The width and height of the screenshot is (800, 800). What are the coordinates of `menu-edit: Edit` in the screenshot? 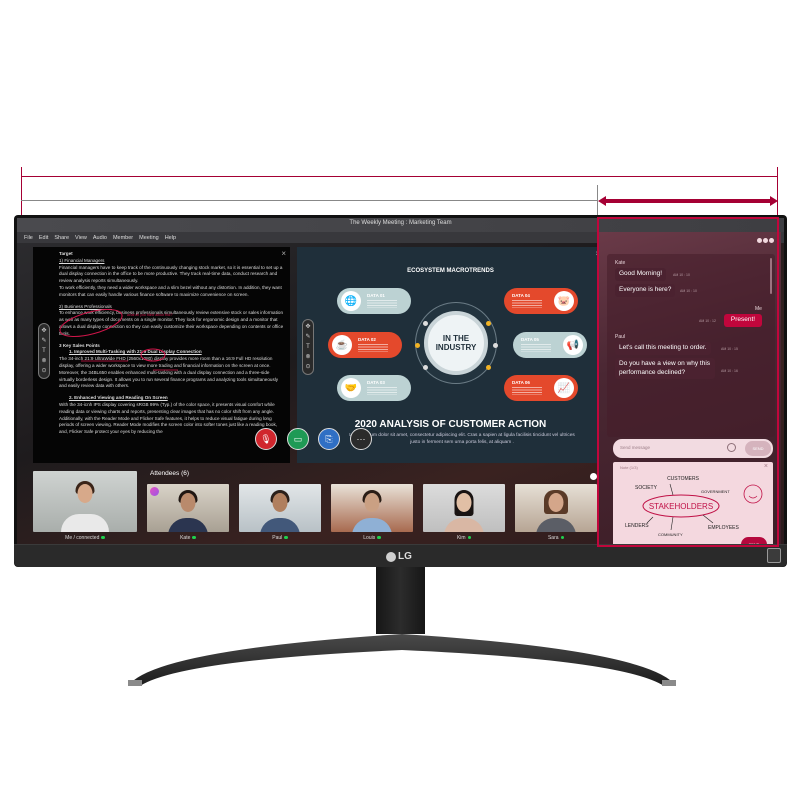 It's located at (43, 238).